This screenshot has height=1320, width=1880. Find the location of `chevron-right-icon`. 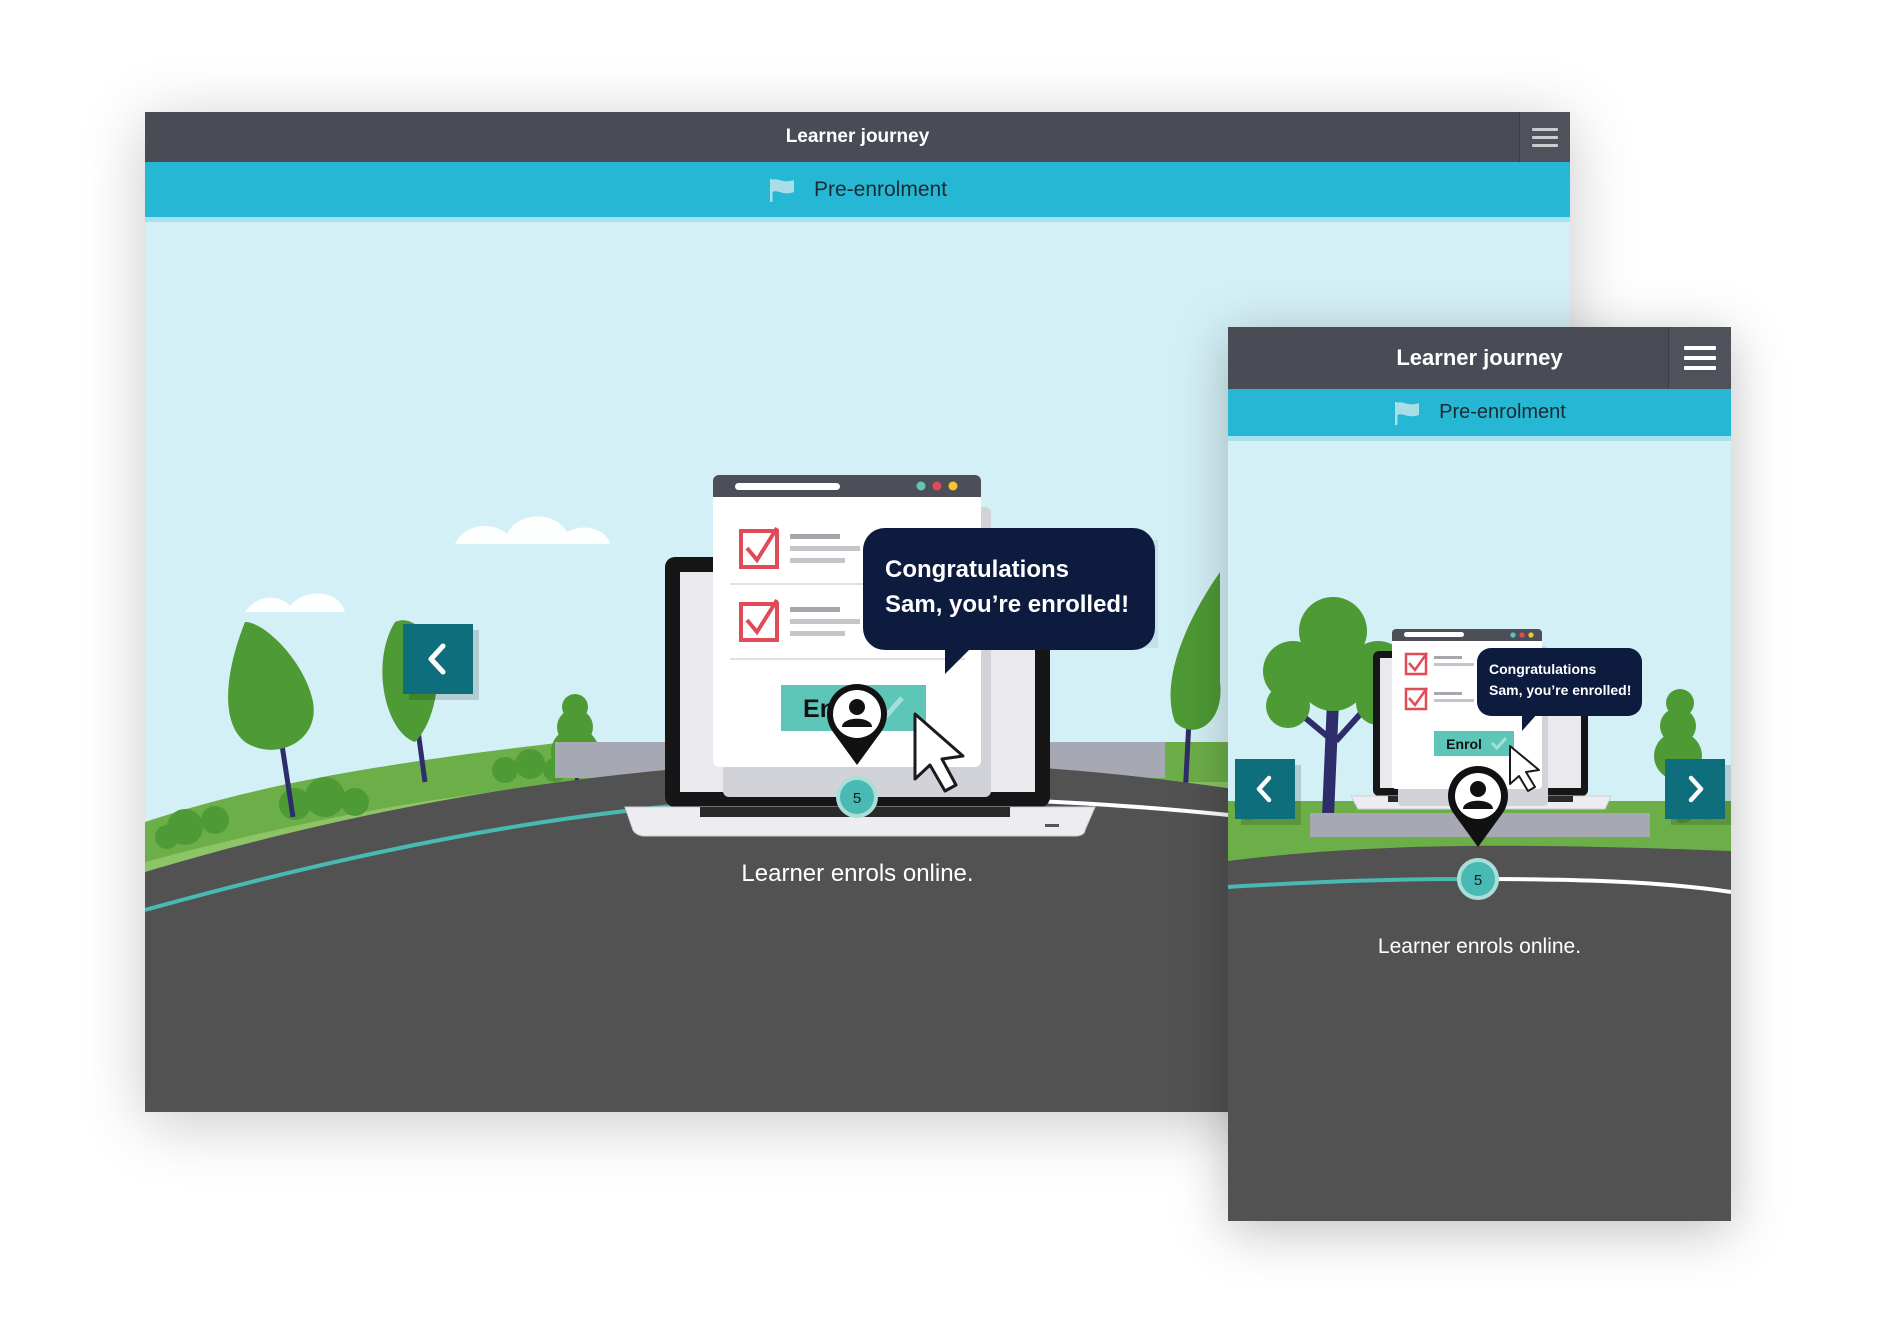

chevron-right-icon is located at coordinates (1696, 789).